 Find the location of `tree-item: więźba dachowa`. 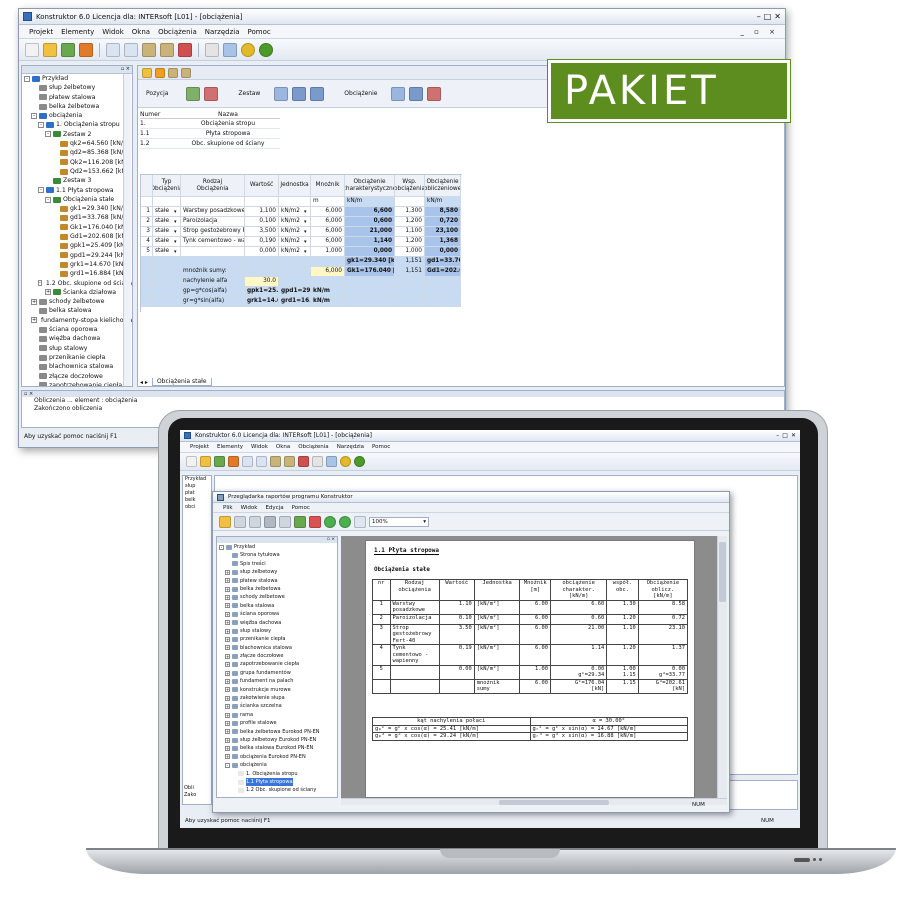

tree-item: więźba dachowa is located at coordinates (77, 338).